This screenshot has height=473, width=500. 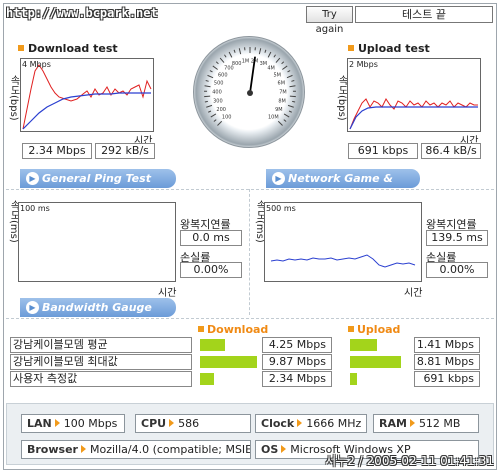 What do you see at coordinates (219, 84) in the screenshot?
I see `gauge-dial-label: 500` at bounding box center [219, 84].